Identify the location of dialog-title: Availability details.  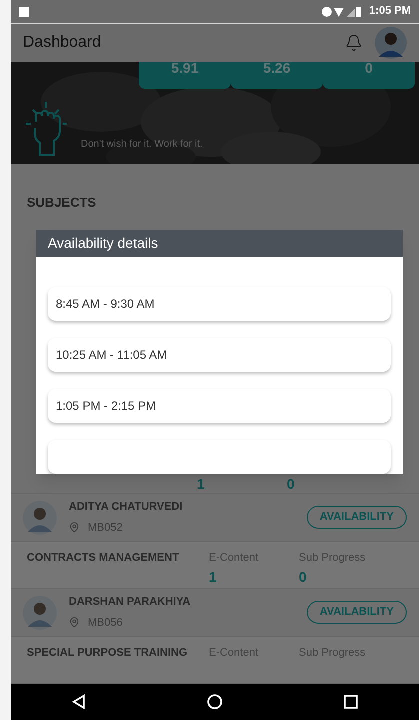
(103, 243).